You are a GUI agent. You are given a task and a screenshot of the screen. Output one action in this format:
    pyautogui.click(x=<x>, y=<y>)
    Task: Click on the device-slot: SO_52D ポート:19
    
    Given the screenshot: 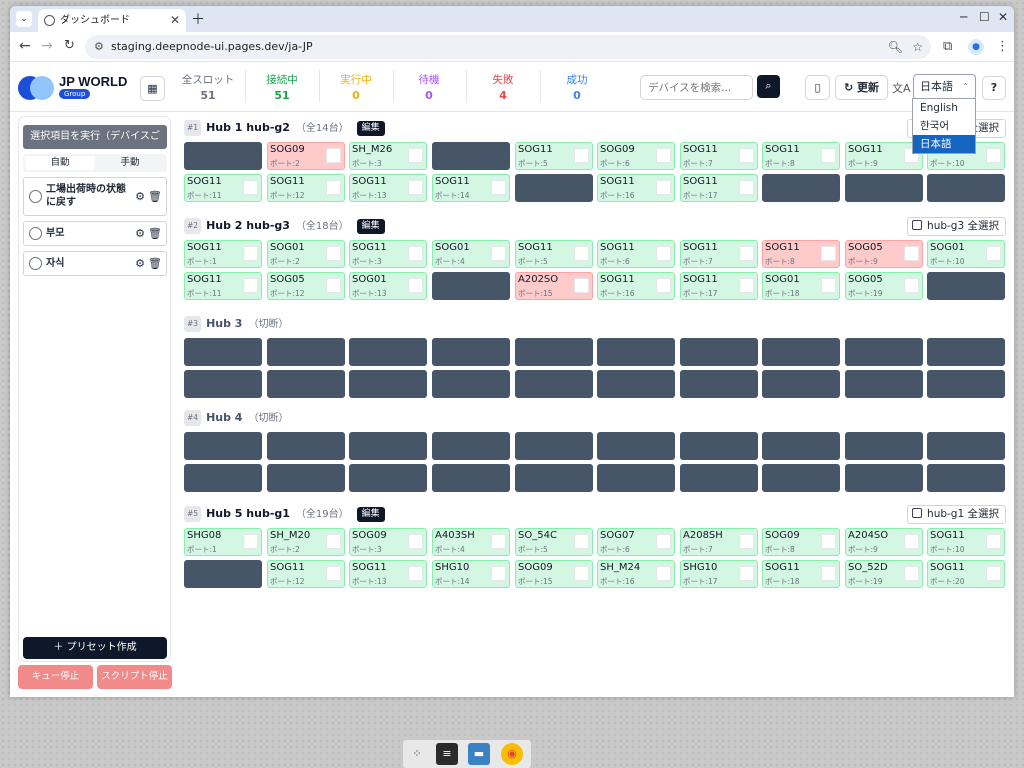 What is the action you would take?
    pyautogui.click(x=884, y=574)
    